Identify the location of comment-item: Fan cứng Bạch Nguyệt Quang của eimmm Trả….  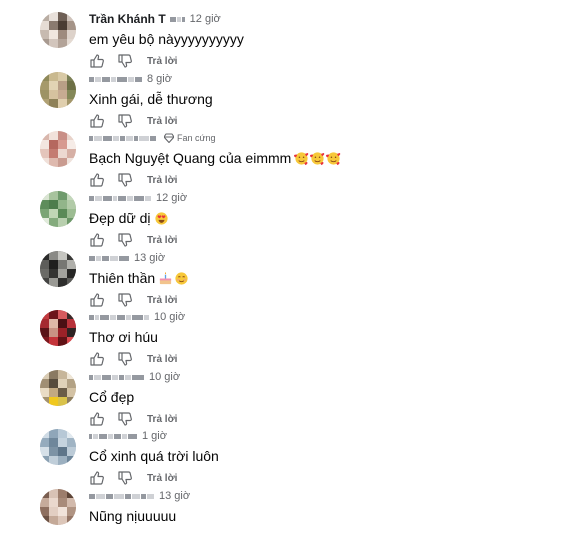
(300, 160).